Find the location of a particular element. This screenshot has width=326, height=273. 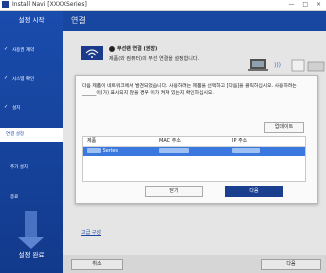

product-series-text: Series is located at coordinates (110, 151).